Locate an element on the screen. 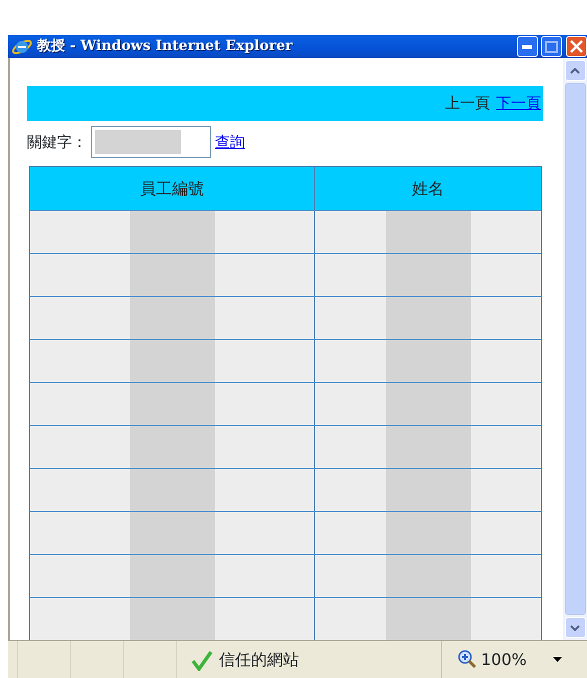  minimize-button is located at coordinates (527, 46).